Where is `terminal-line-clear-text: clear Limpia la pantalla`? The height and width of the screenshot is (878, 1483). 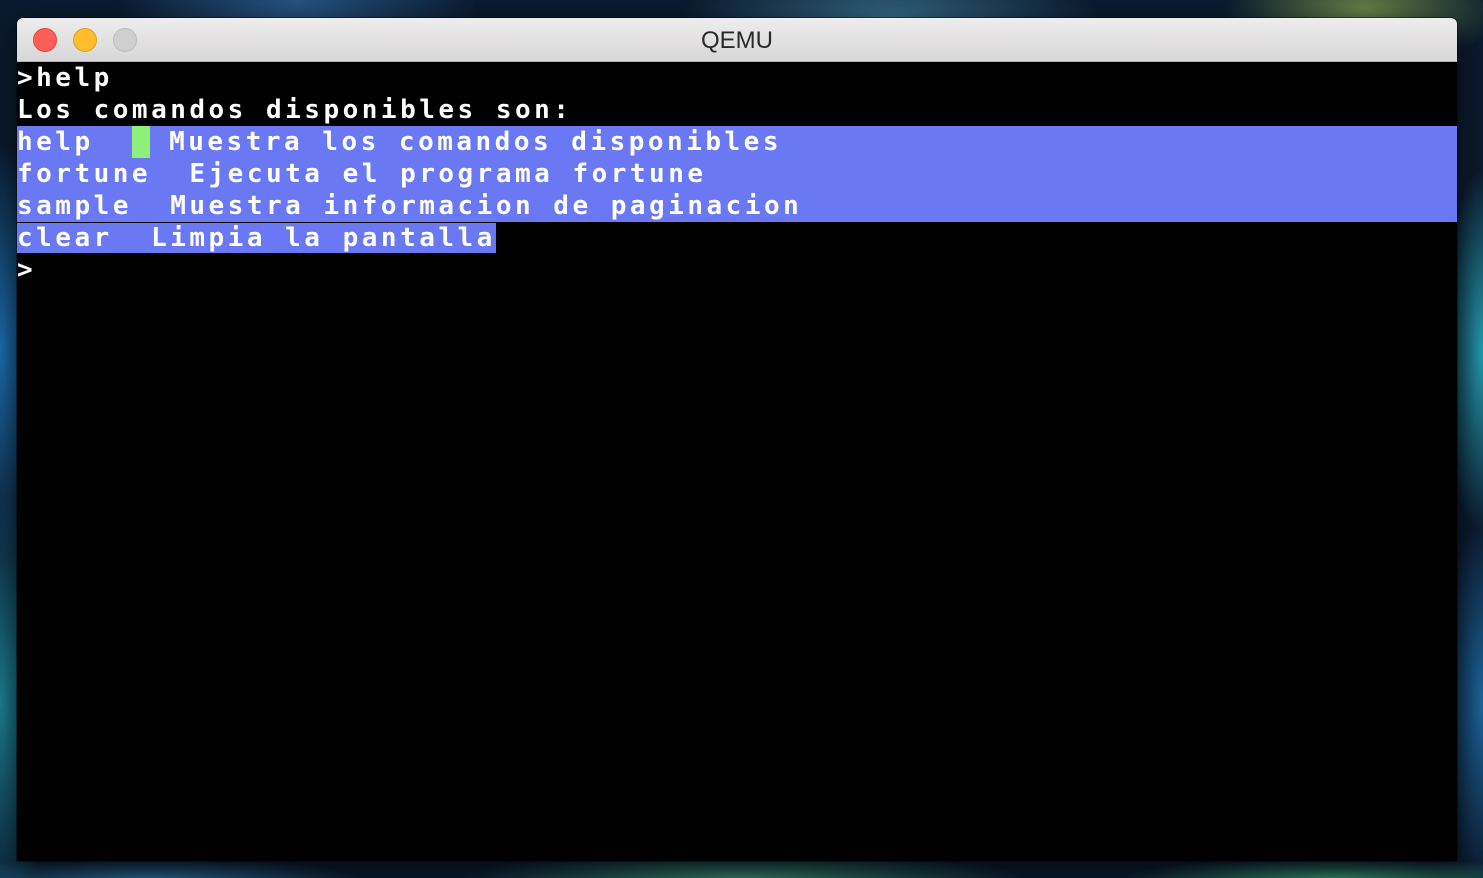
terminal-line-clear-text: clear Limpia la pantalla is located at coordinates (256, 238).